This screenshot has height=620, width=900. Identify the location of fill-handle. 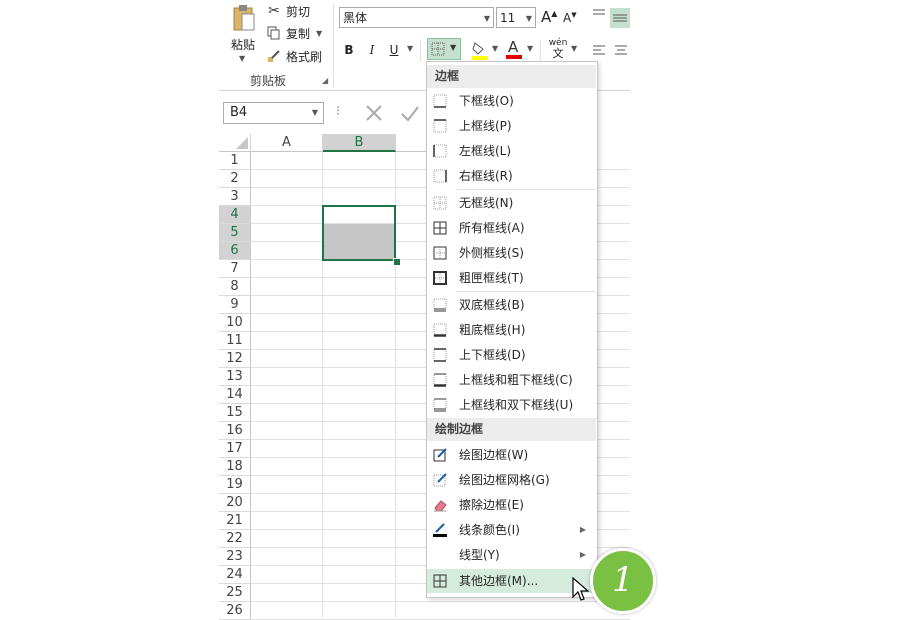
(397, 262).